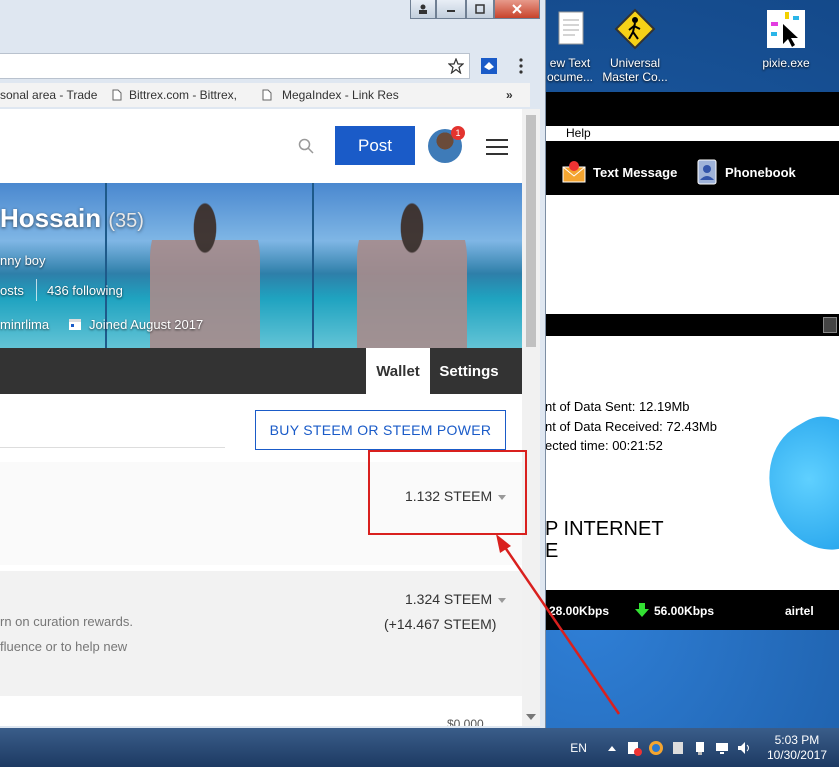 This screenshot has height=767, width=839. What do you see at coordinates (449, 599) in the screenshot?
I see `steem-power-value: 1.324 STEEM` at bounding box center [449, 599].